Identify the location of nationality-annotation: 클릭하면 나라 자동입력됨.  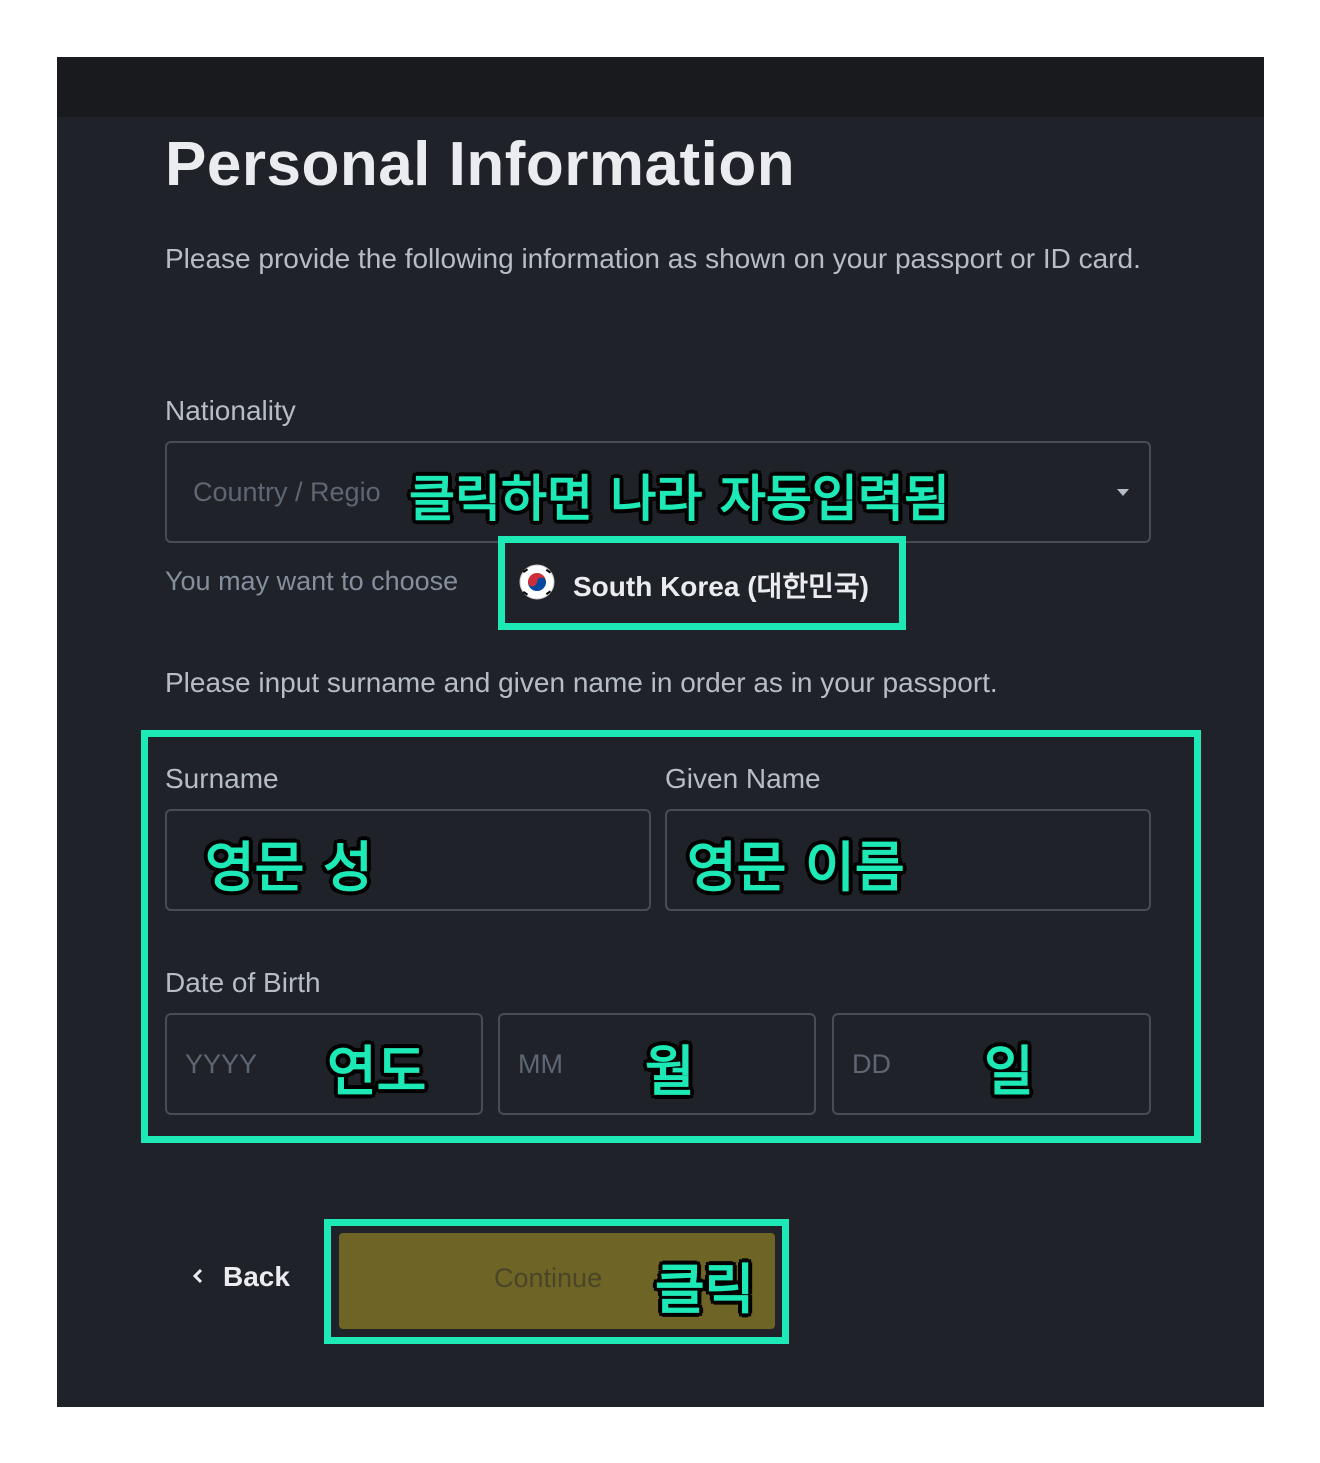
(679, 499).